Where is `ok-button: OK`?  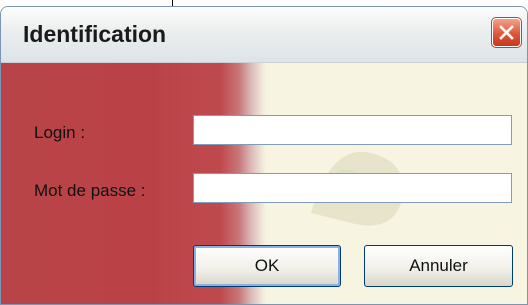 ok-button: OK is located at coordinates (267, 266).